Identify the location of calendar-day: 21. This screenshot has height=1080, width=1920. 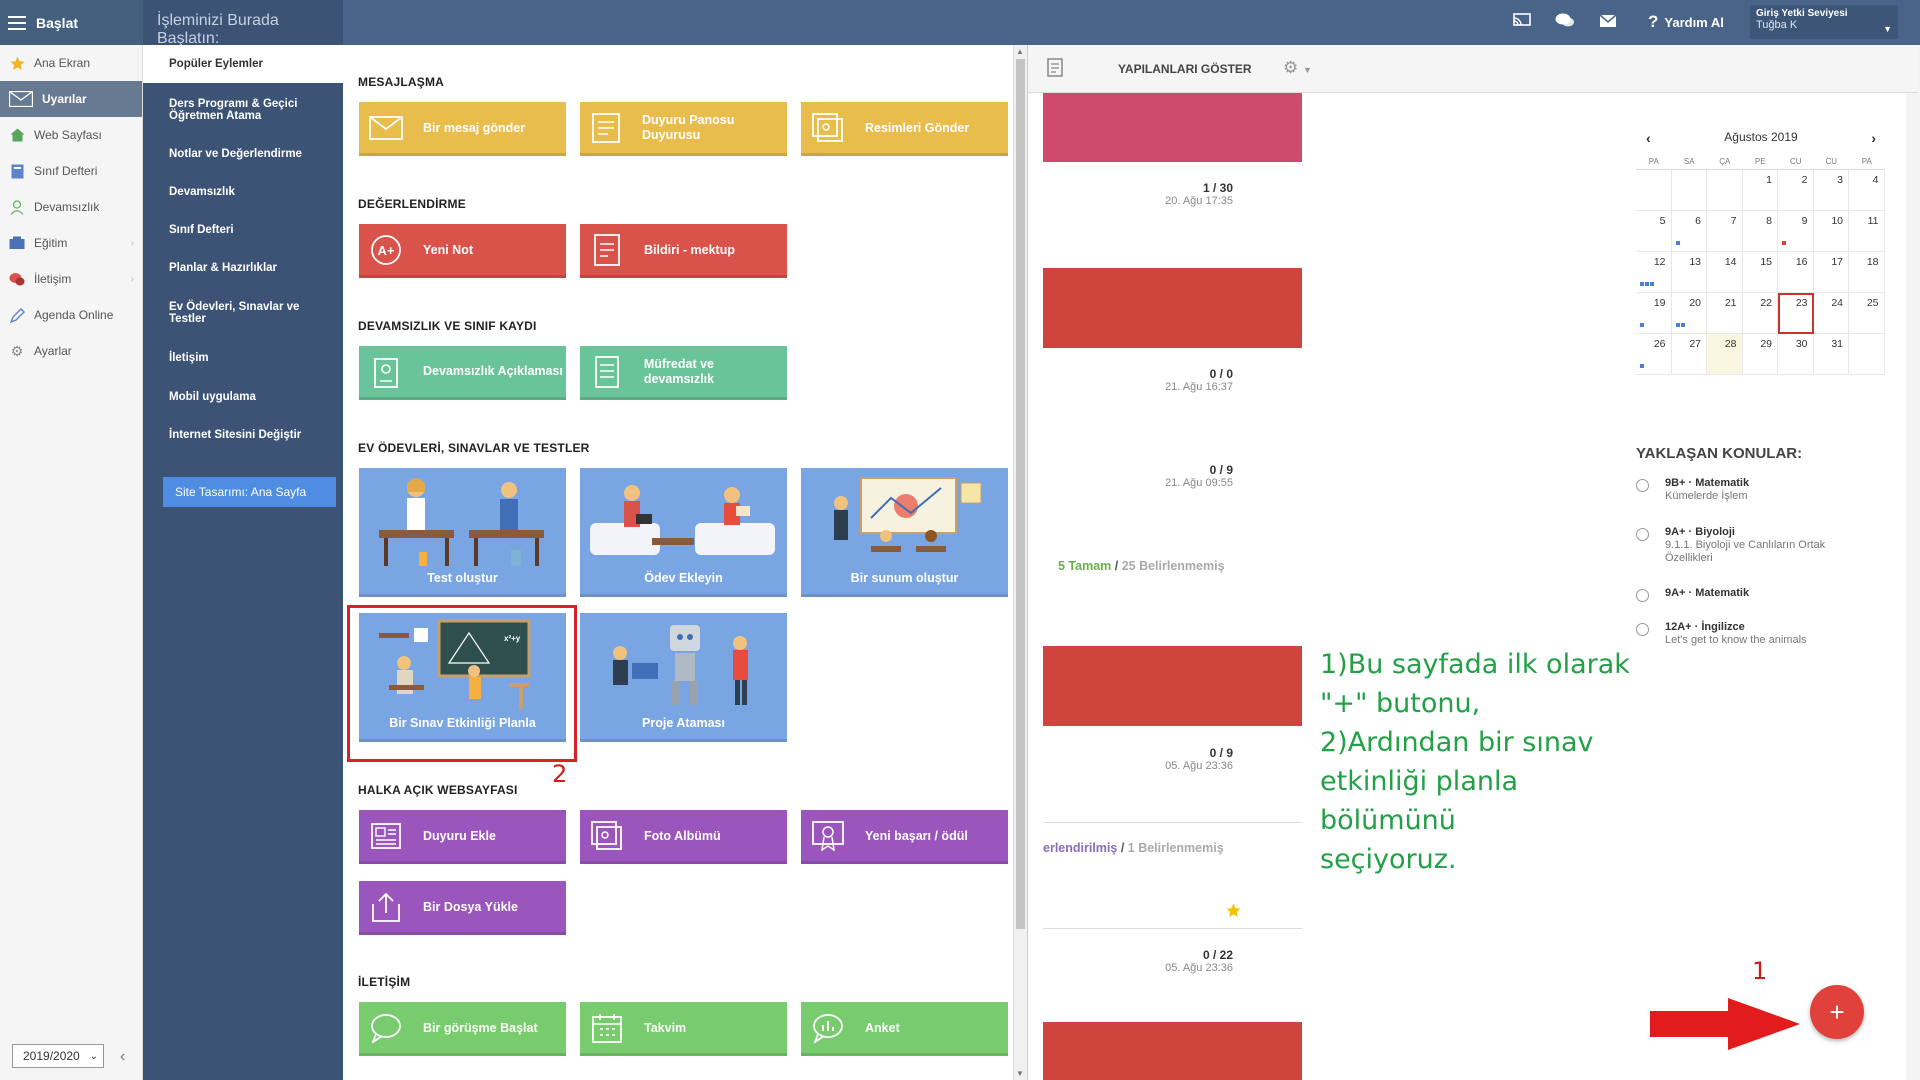
(1725, 313).